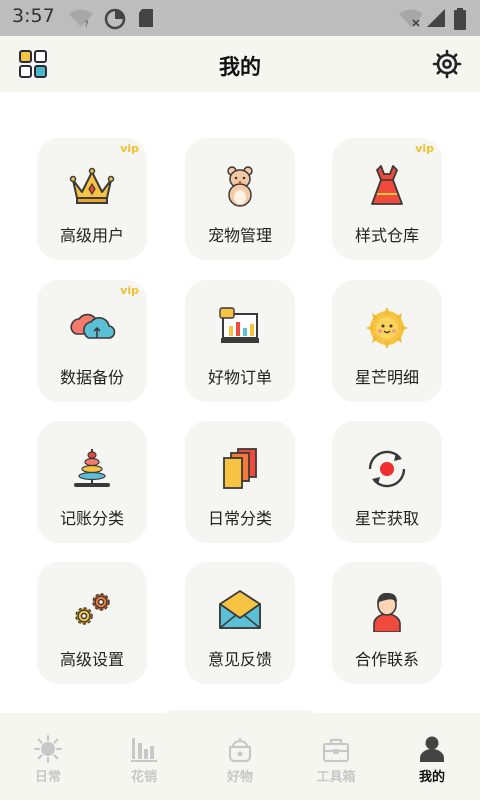  Describe the element at coordinates (386, 518) in the screenshot. I see `grid-item-label: 星芒获取` at that location.